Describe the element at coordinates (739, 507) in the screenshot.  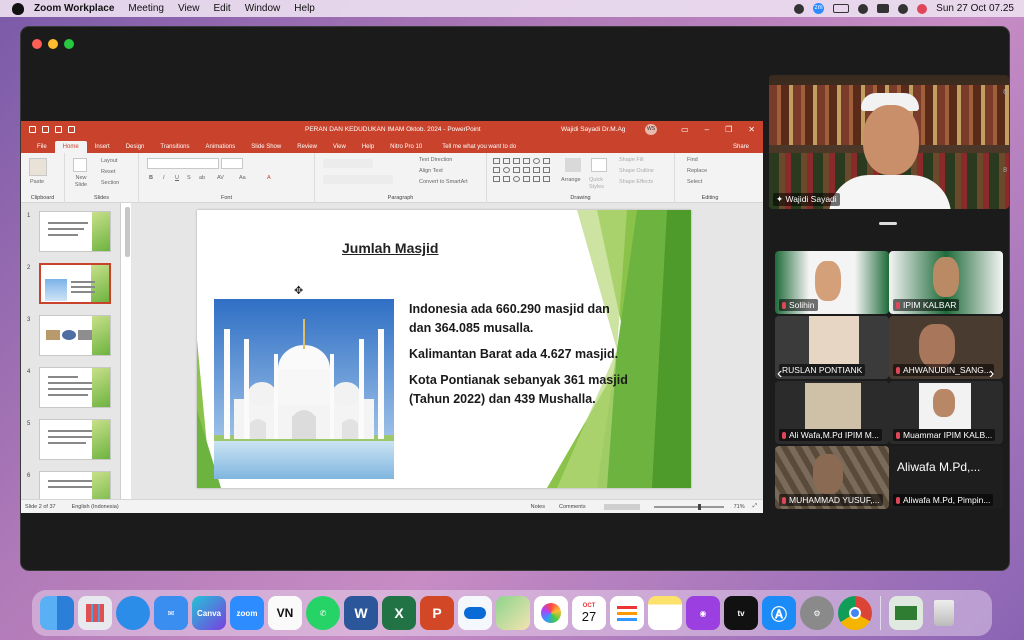
I see `zoom-level: 71%` at that location.